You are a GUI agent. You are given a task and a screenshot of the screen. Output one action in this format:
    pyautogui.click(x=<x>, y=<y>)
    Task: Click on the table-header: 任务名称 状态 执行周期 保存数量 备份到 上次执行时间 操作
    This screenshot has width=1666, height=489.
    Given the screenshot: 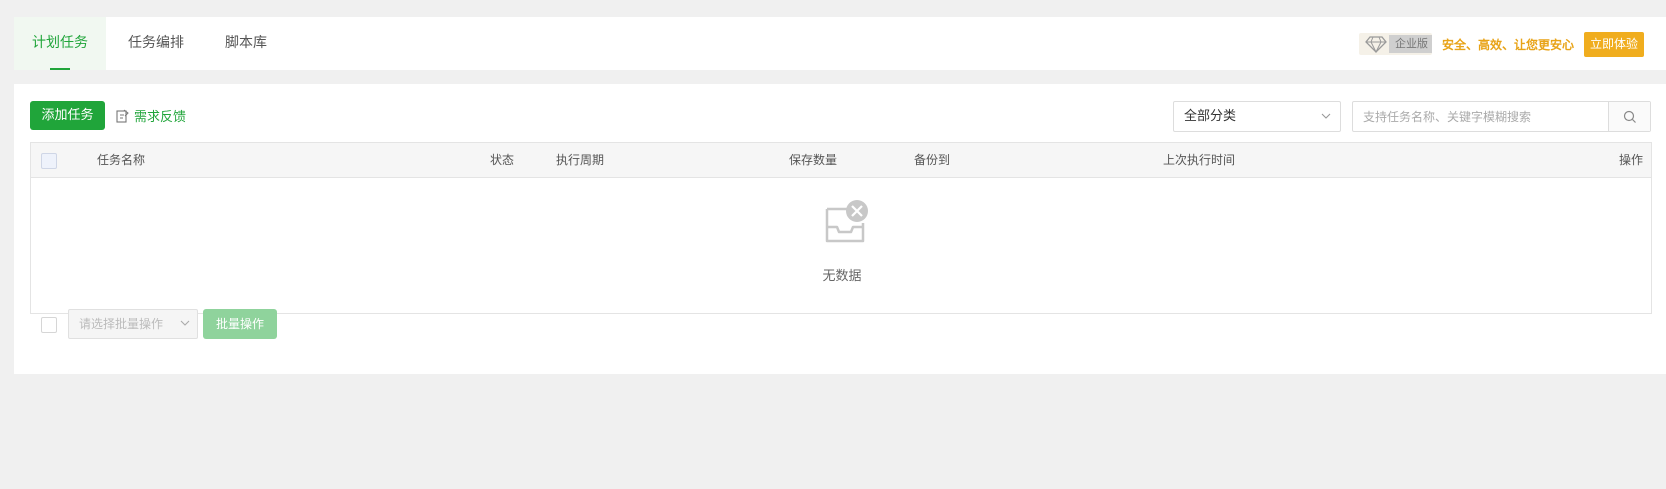 What is the action you would take?
    pyautogui.click(x=841, y=160)
    